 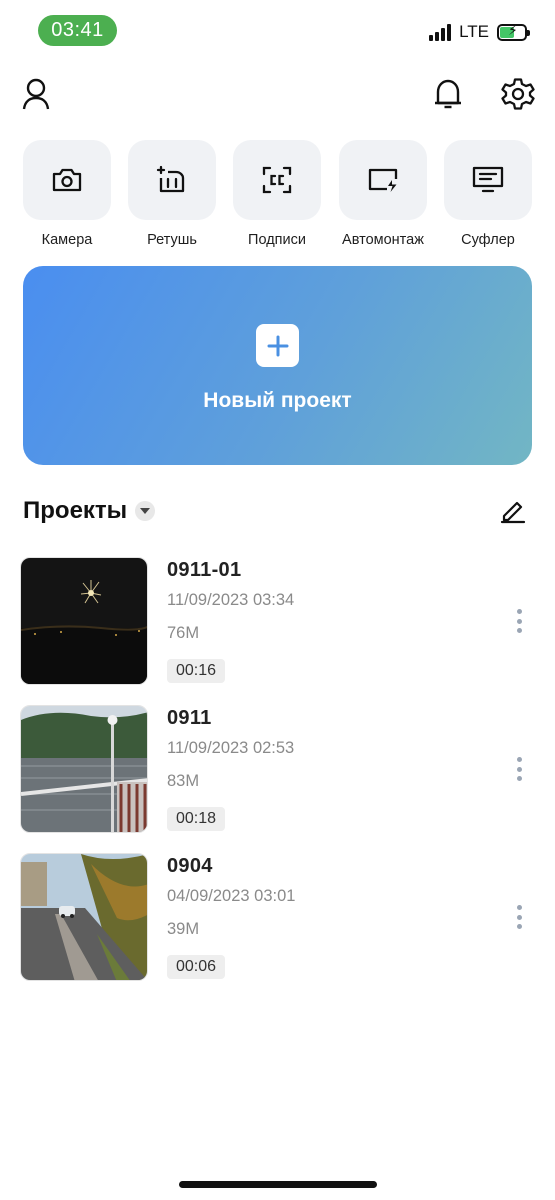 What do you see at coordinates (196, 671) in the screenshot?
I see `project-duration: 00:16` at bounding box center [196, 671].